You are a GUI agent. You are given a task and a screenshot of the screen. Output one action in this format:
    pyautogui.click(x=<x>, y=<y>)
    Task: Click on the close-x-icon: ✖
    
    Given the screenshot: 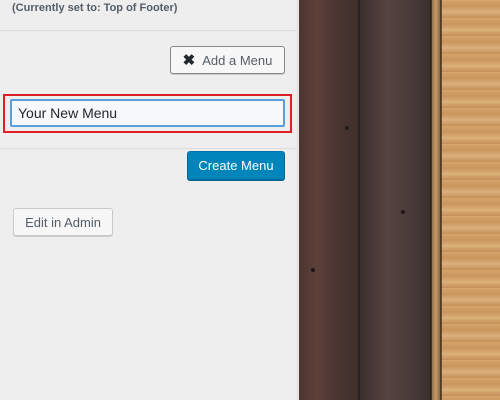 What is the action you would take?
    pyautogui.click(x=189, y=60)
    